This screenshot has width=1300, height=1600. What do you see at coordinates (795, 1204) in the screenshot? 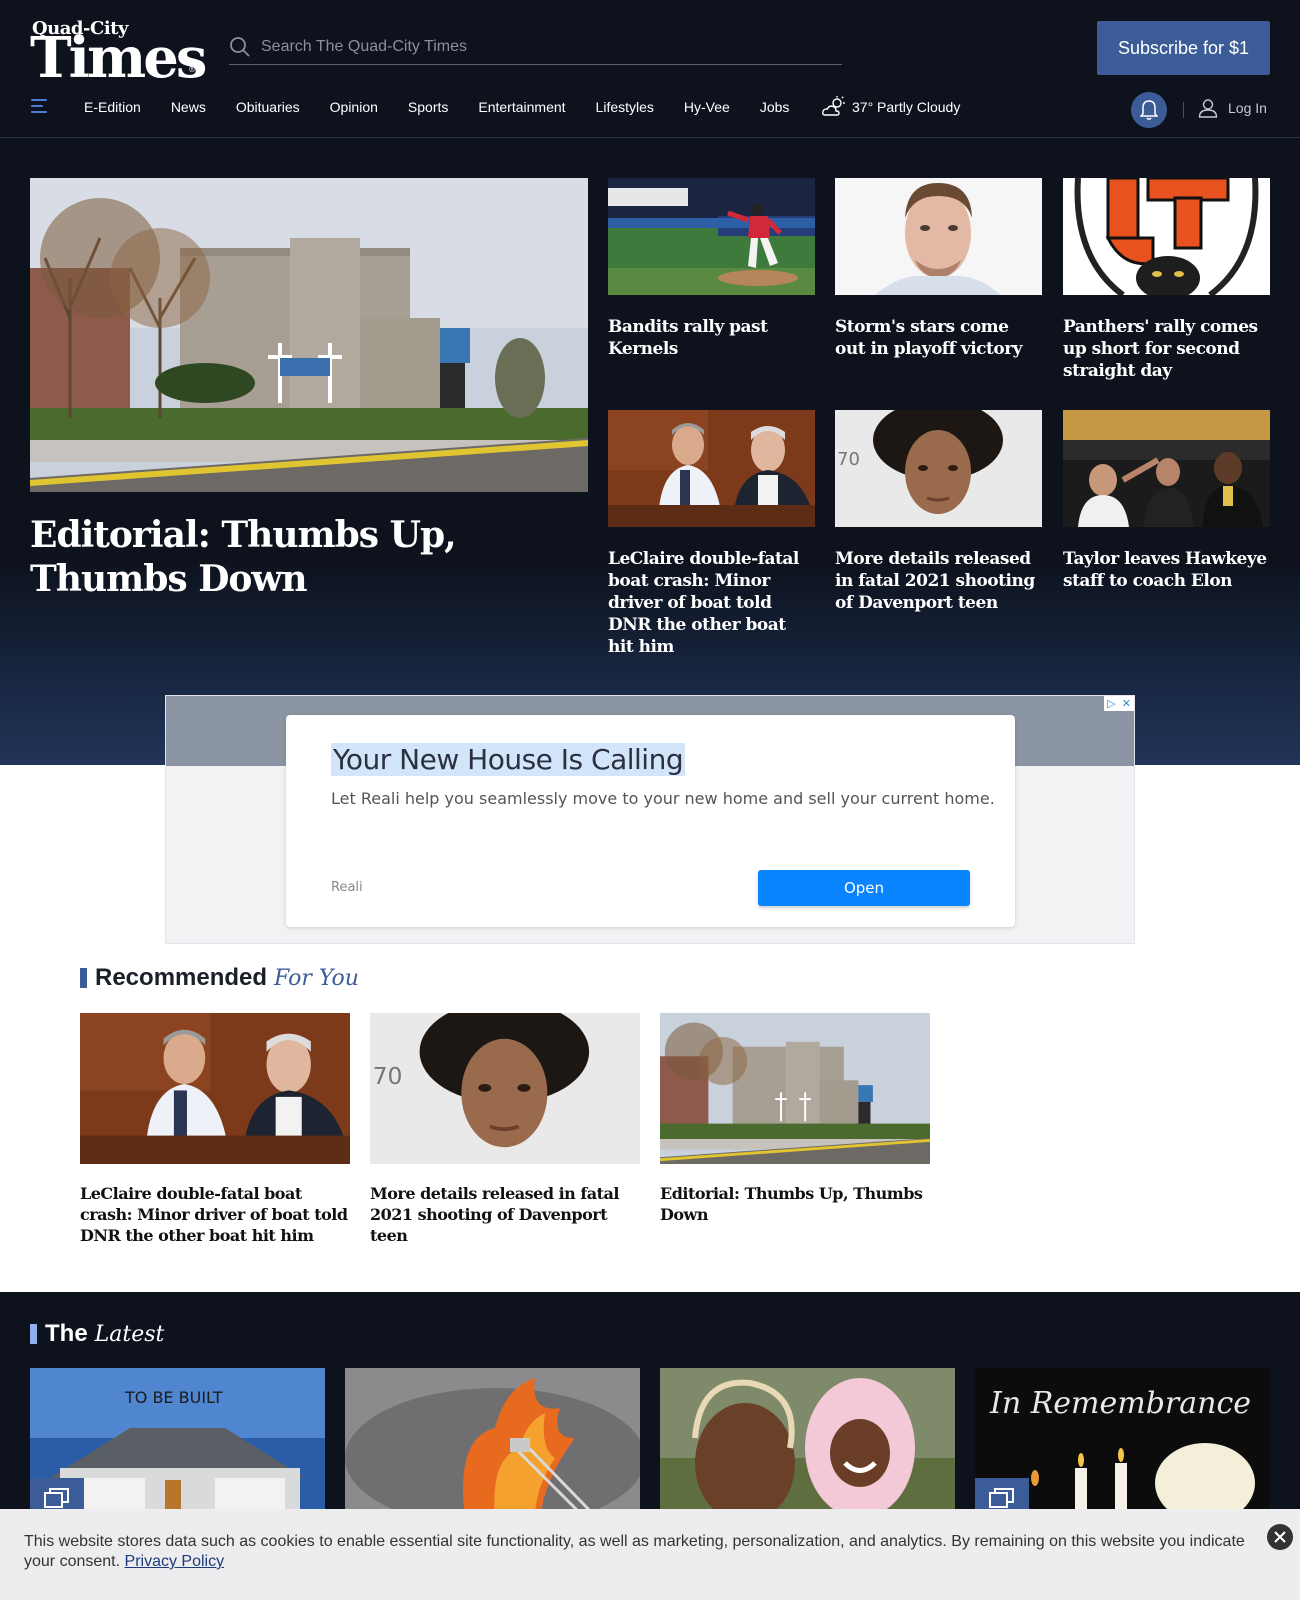
I see `recommended-headline: Editorial: Thumbs Up, Thumbs Down` at bounding box center [795, 1204].